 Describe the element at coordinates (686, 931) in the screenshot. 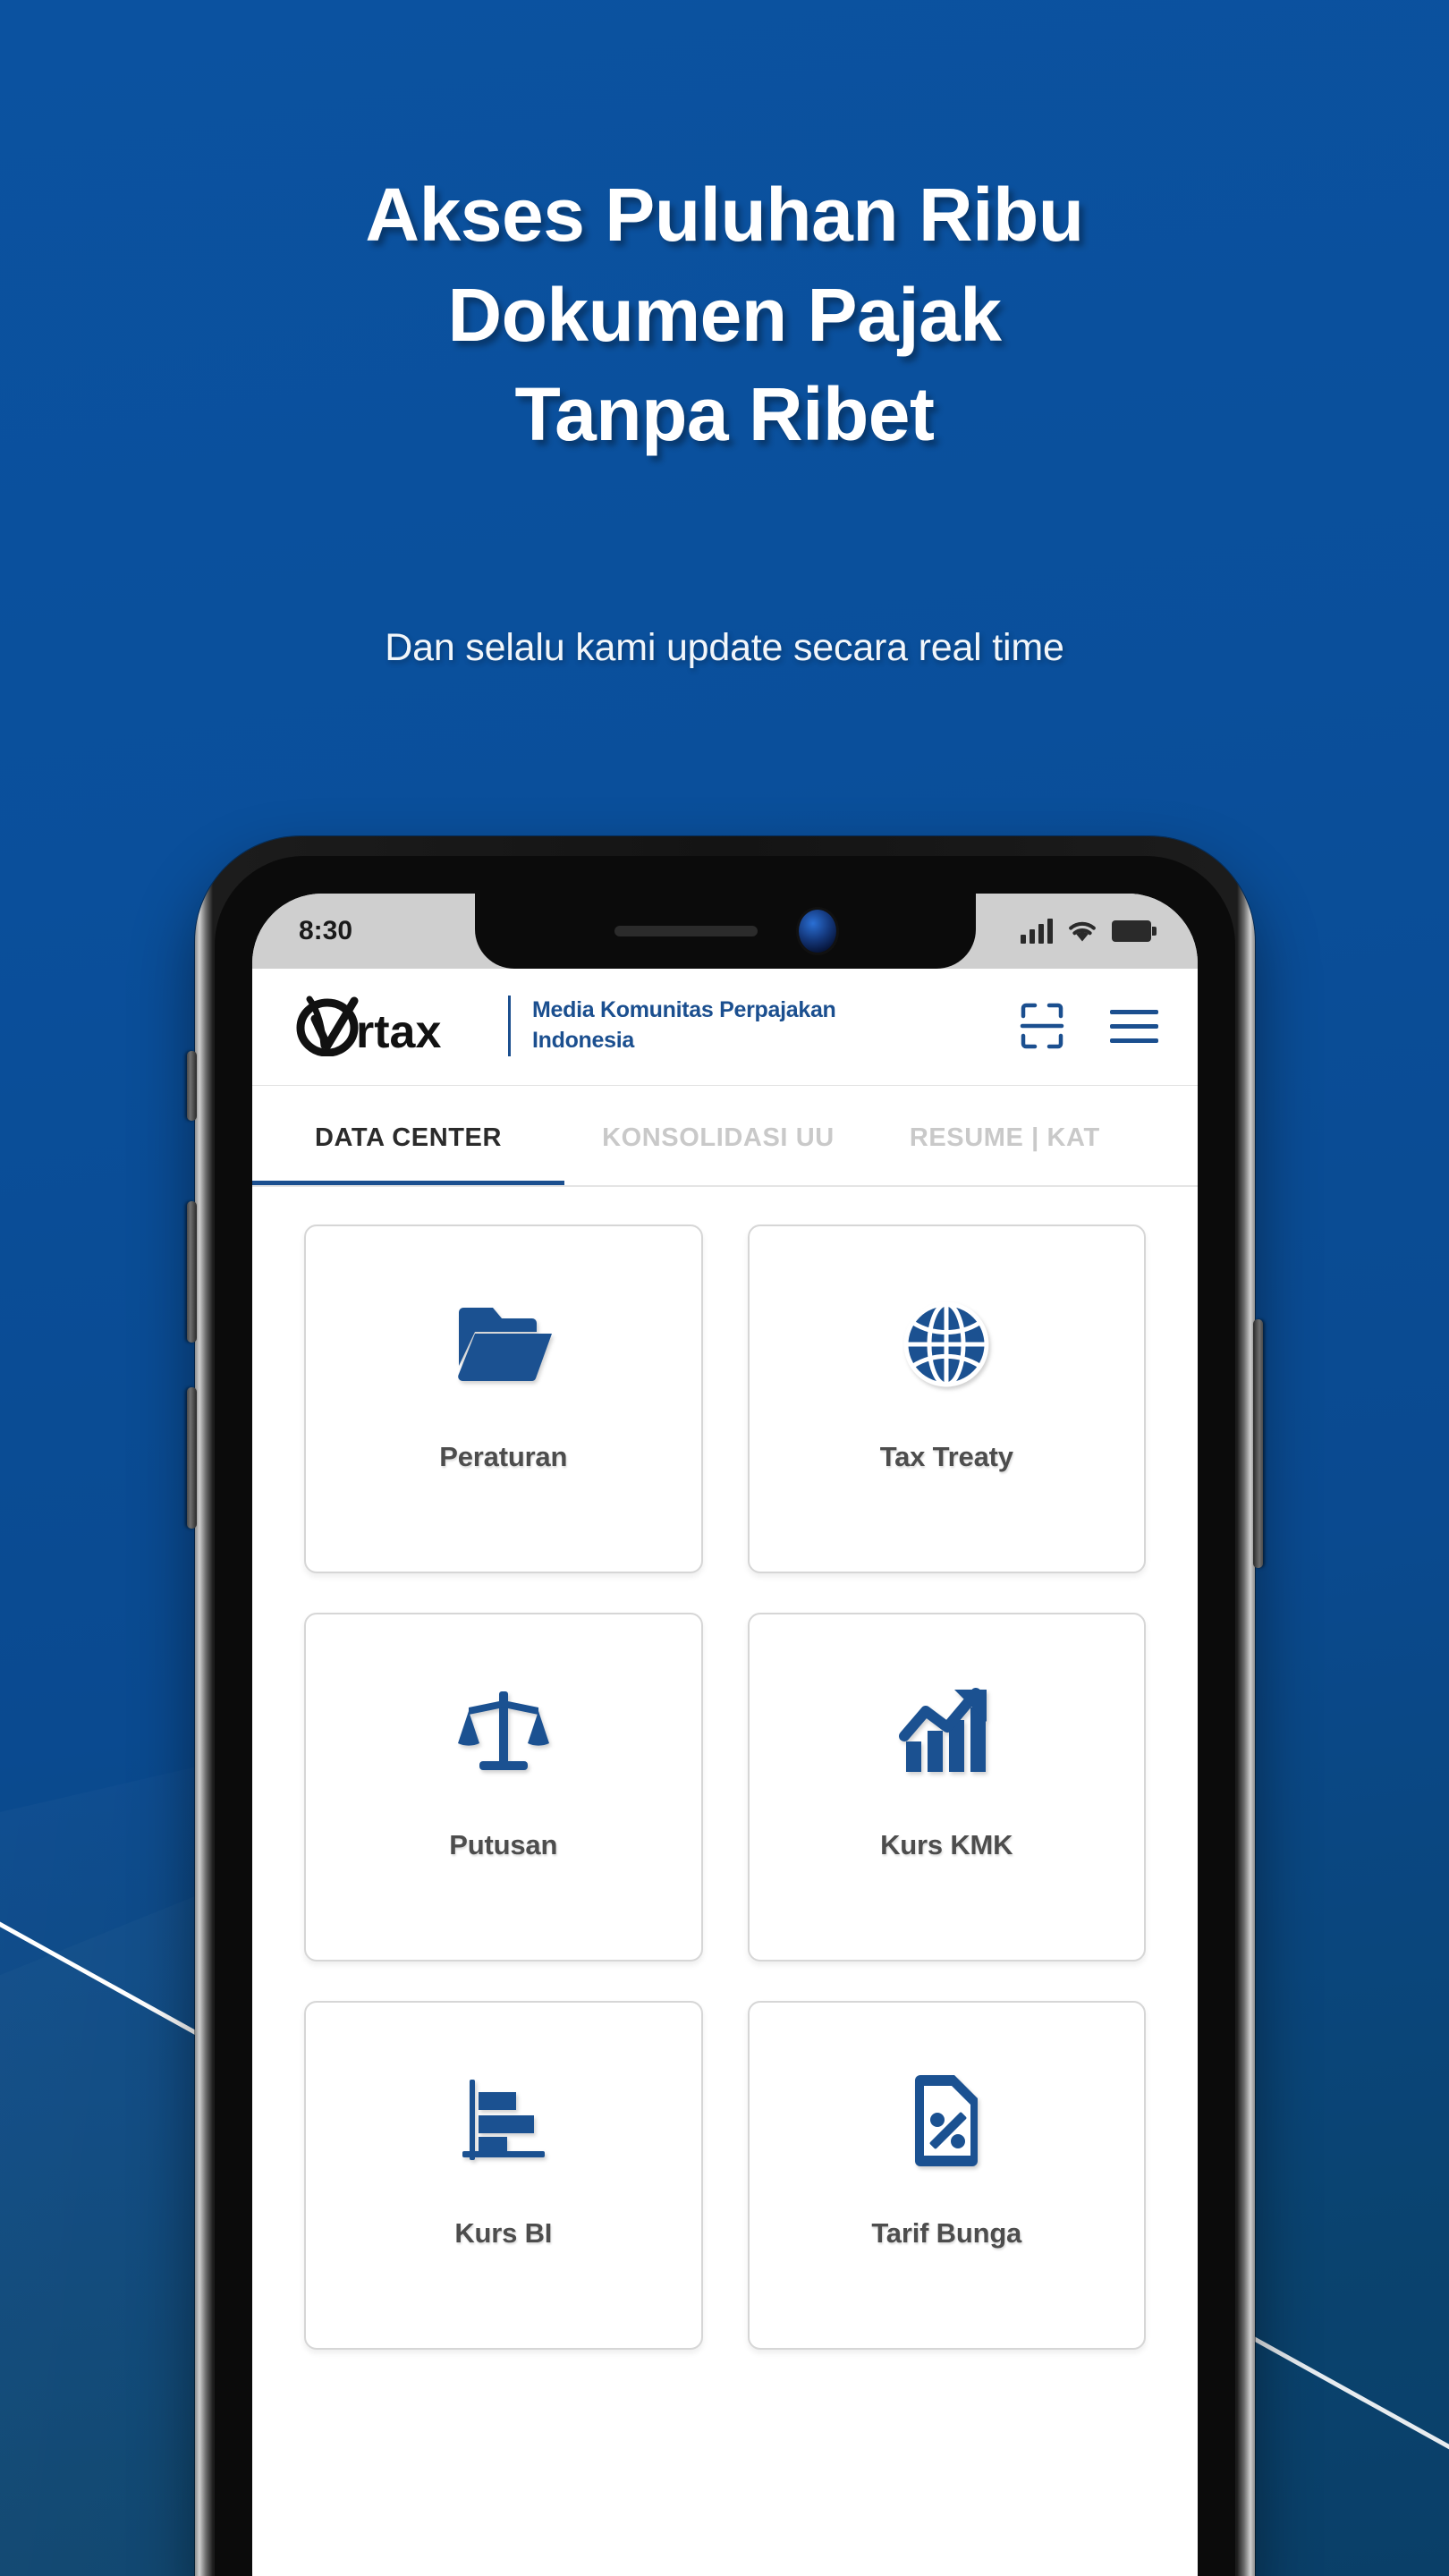

I see `earpiece-speaker` at that location.